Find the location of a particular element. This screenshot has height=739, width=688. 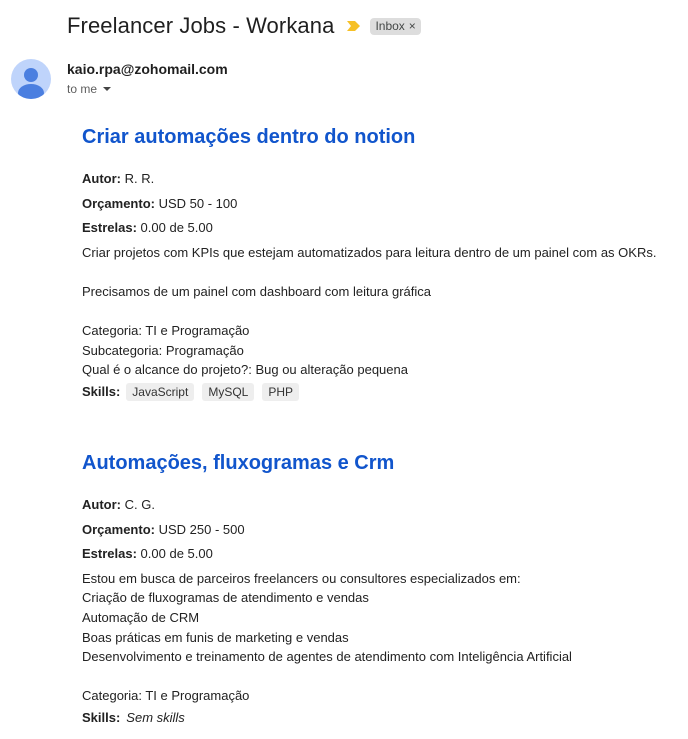

job-author: Autor: C. G. is located at coordinates (327, 505).